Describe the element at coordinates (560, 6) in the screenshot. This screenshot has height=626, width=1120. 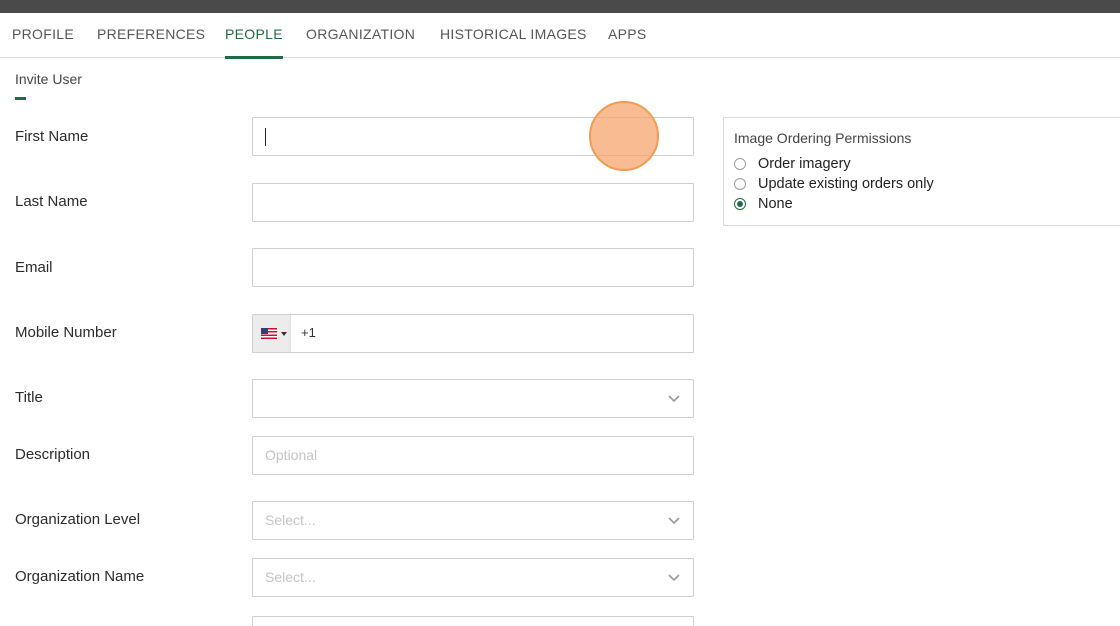
I see `top-bar` at that location.